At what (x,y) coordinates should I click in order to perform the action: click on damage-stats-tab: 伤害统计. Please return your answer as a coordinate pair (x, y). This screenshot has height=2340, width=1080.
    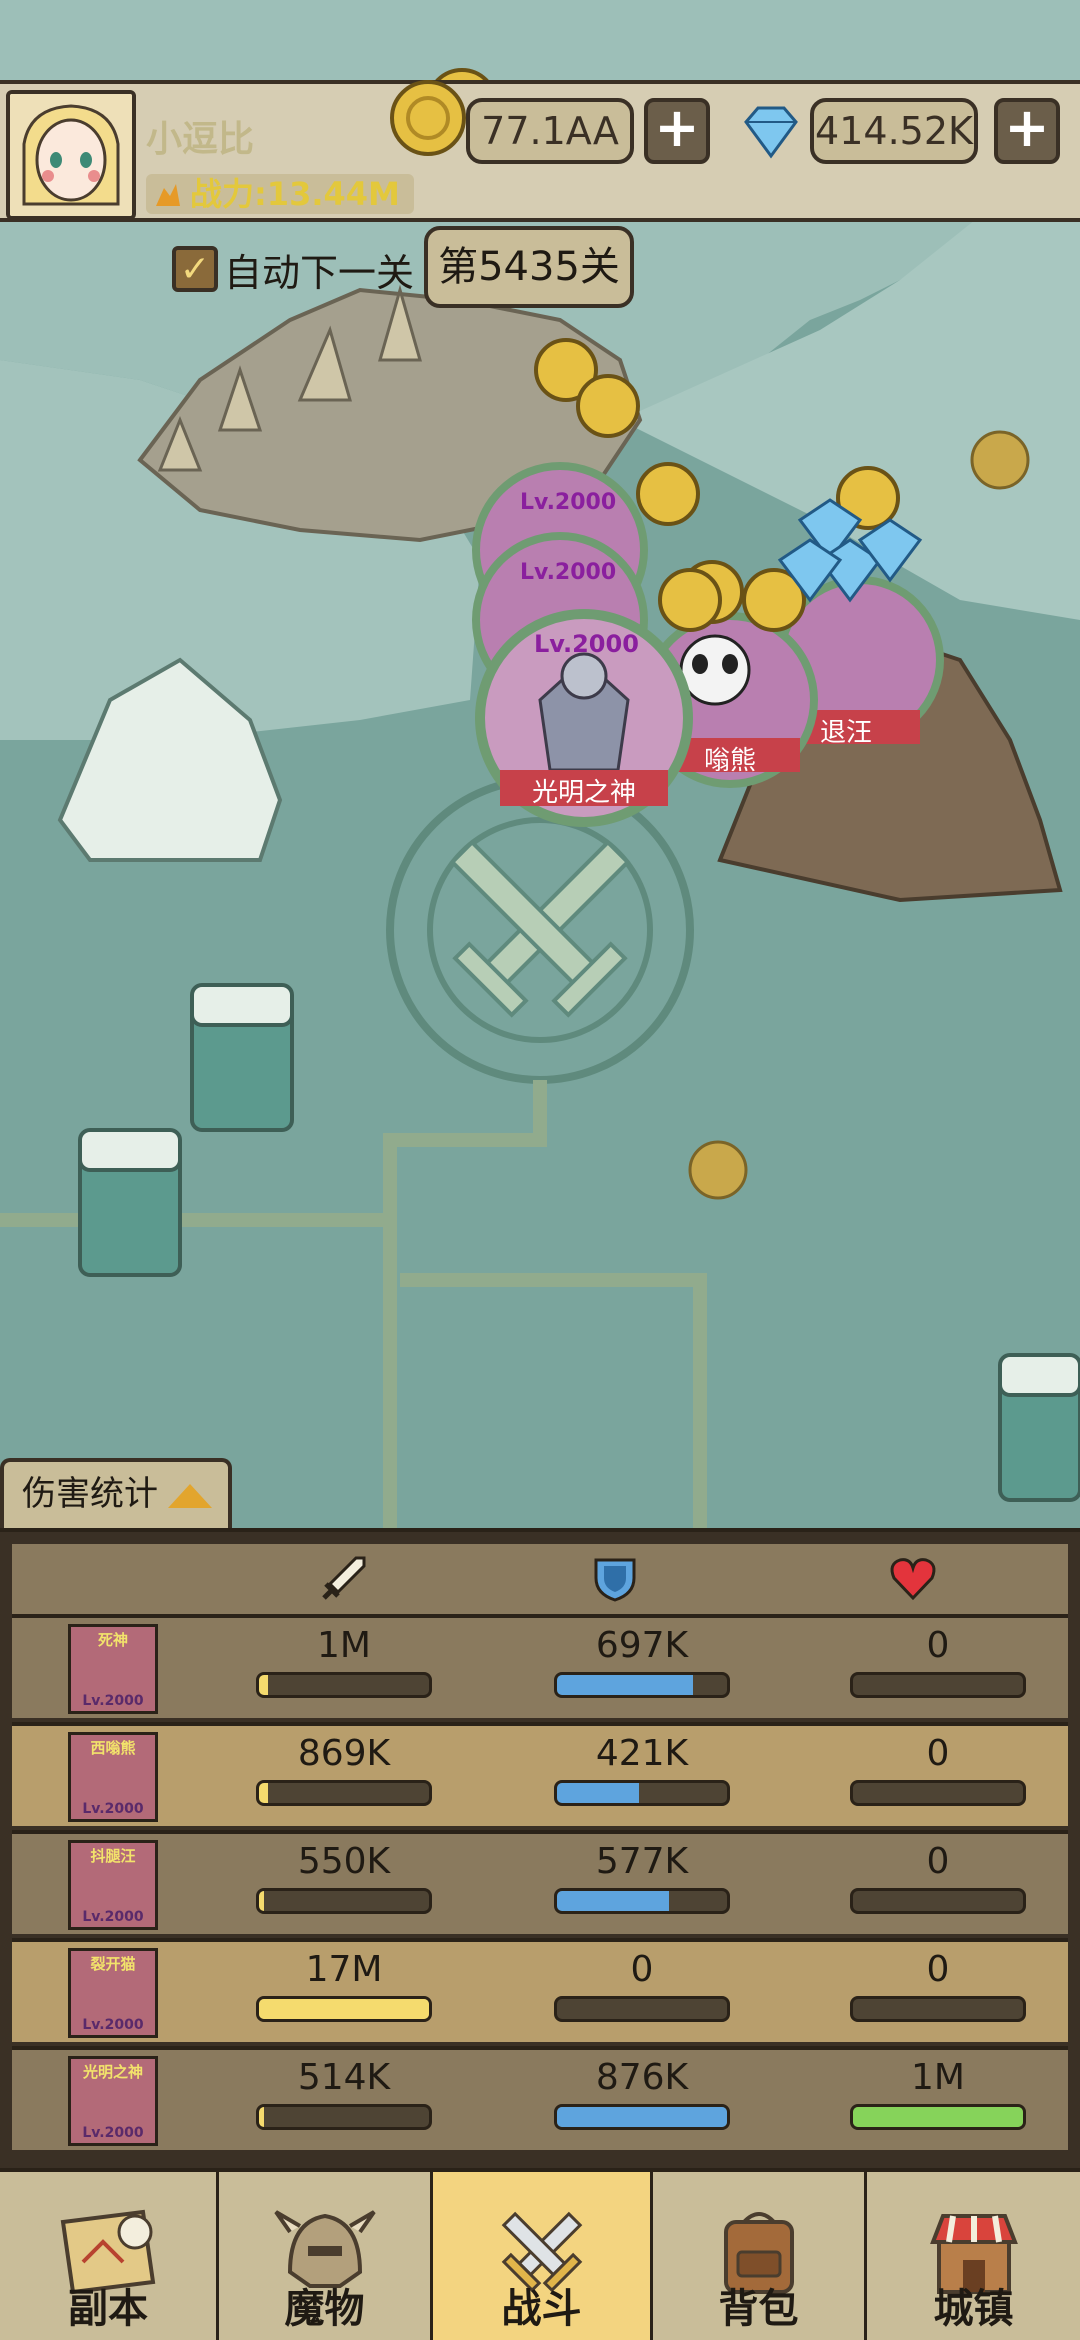
    Looking at the image, I should click on (116, 1493).